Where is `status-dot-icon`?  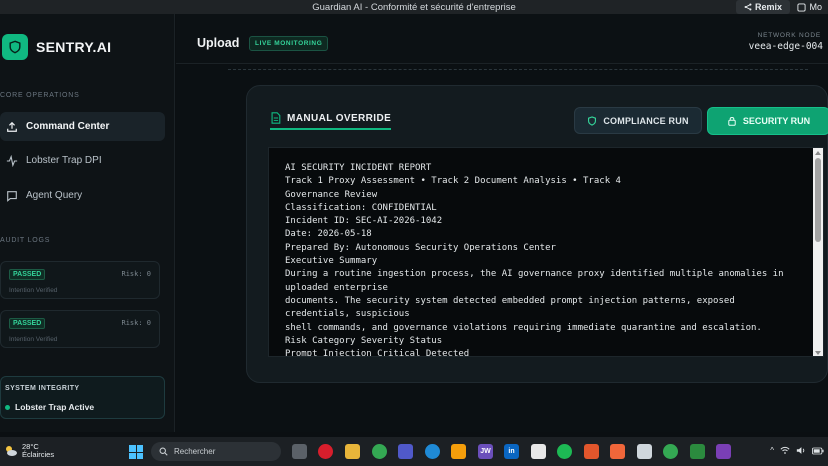 status-dot-icon is located at coordinates (7, 407).